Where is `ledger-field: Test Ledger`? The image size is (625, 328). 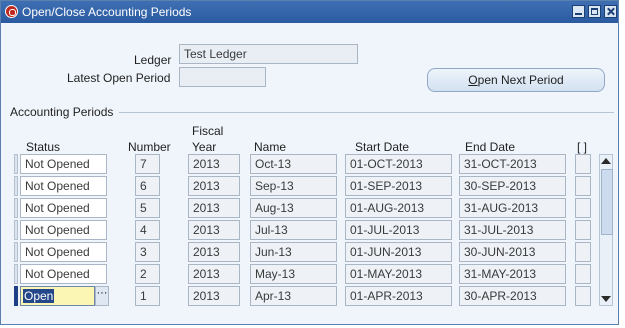
ledger-field: Test Ledger is located at coordinates (268, 54).